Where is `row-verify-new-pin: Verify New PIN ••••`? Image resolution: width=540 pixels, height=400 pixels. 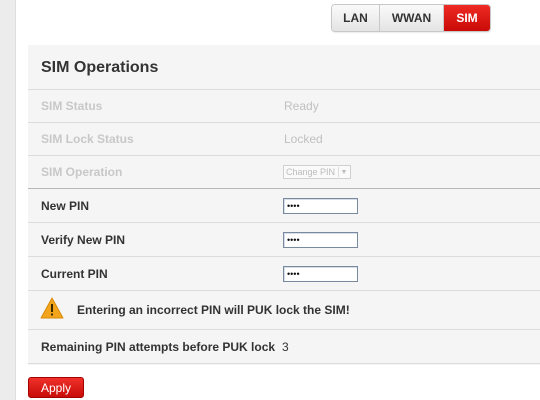 row-verify-new-pin: Verify New PIN •••• is located at coordinates (284, 240).